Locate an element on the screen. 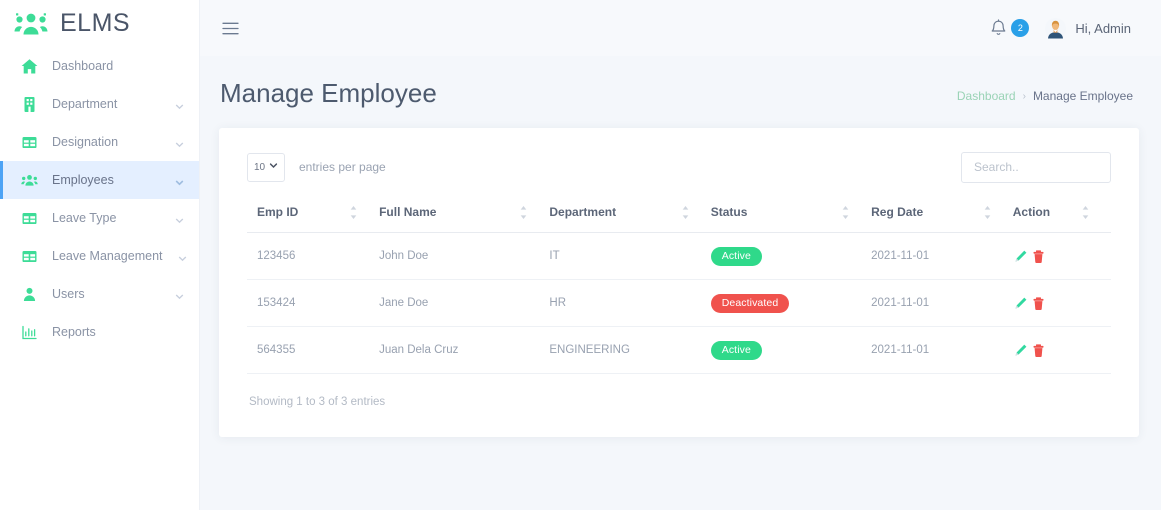  cell-full-name: Juan Dela Cruz is located at coordinates (464, 350).